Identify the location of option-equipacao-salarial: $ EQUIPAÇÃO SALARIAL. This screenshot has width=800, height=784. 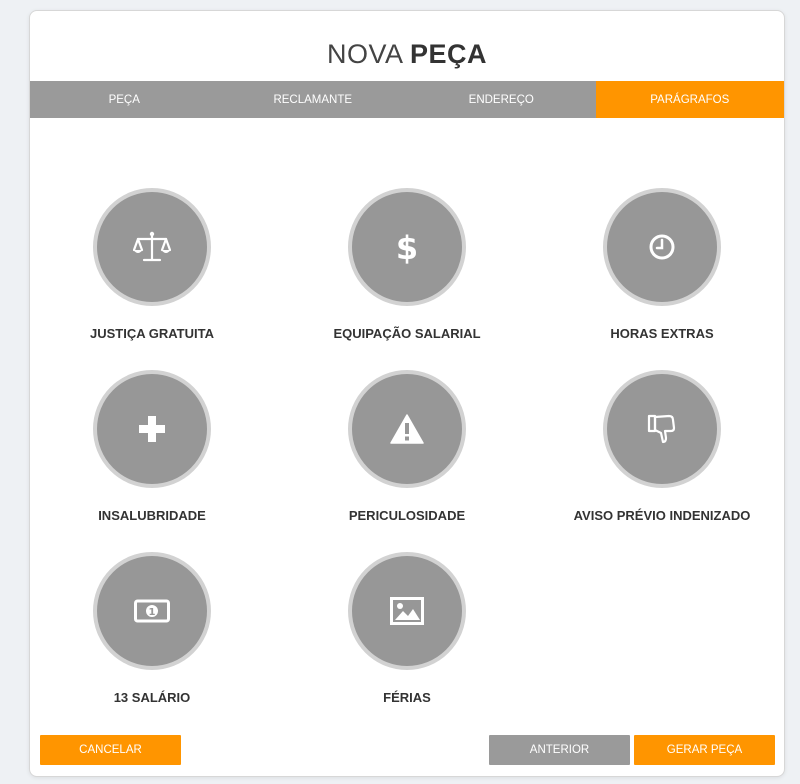
(407, 264).